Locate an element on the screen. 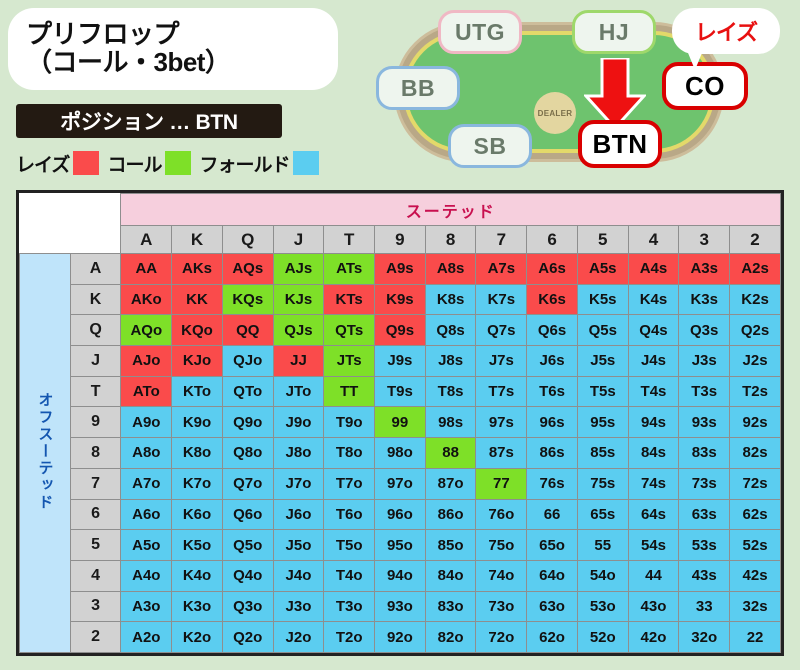 Image resolution: width=800 pixels, height=670 pixels. hand-cell-K4s: K4s is located at coordinates (653, 299).